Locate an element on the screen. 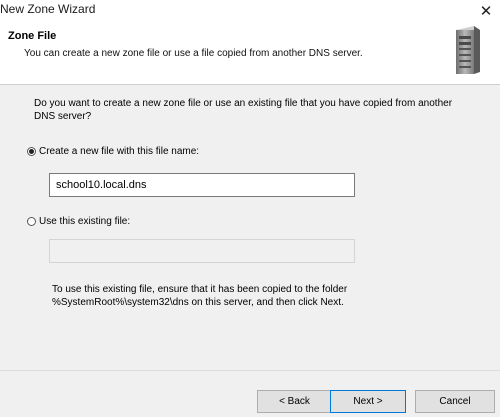  radio-button-unchecked is located at coordinates (31, 221).